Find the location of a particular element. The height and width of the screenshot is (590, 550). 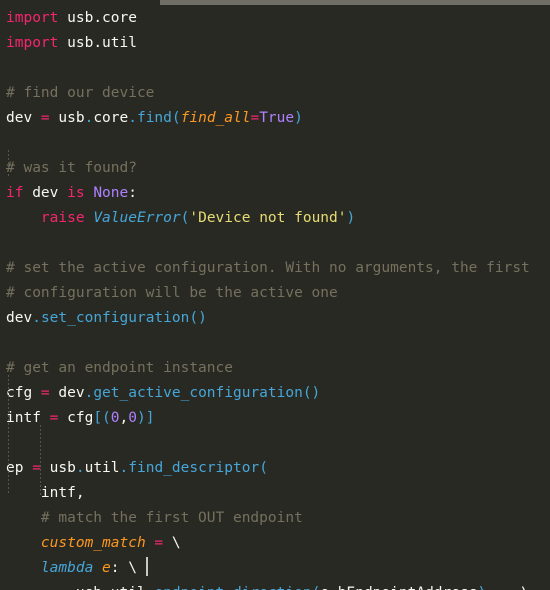

code-token: None is located at coordinates (111, 193).